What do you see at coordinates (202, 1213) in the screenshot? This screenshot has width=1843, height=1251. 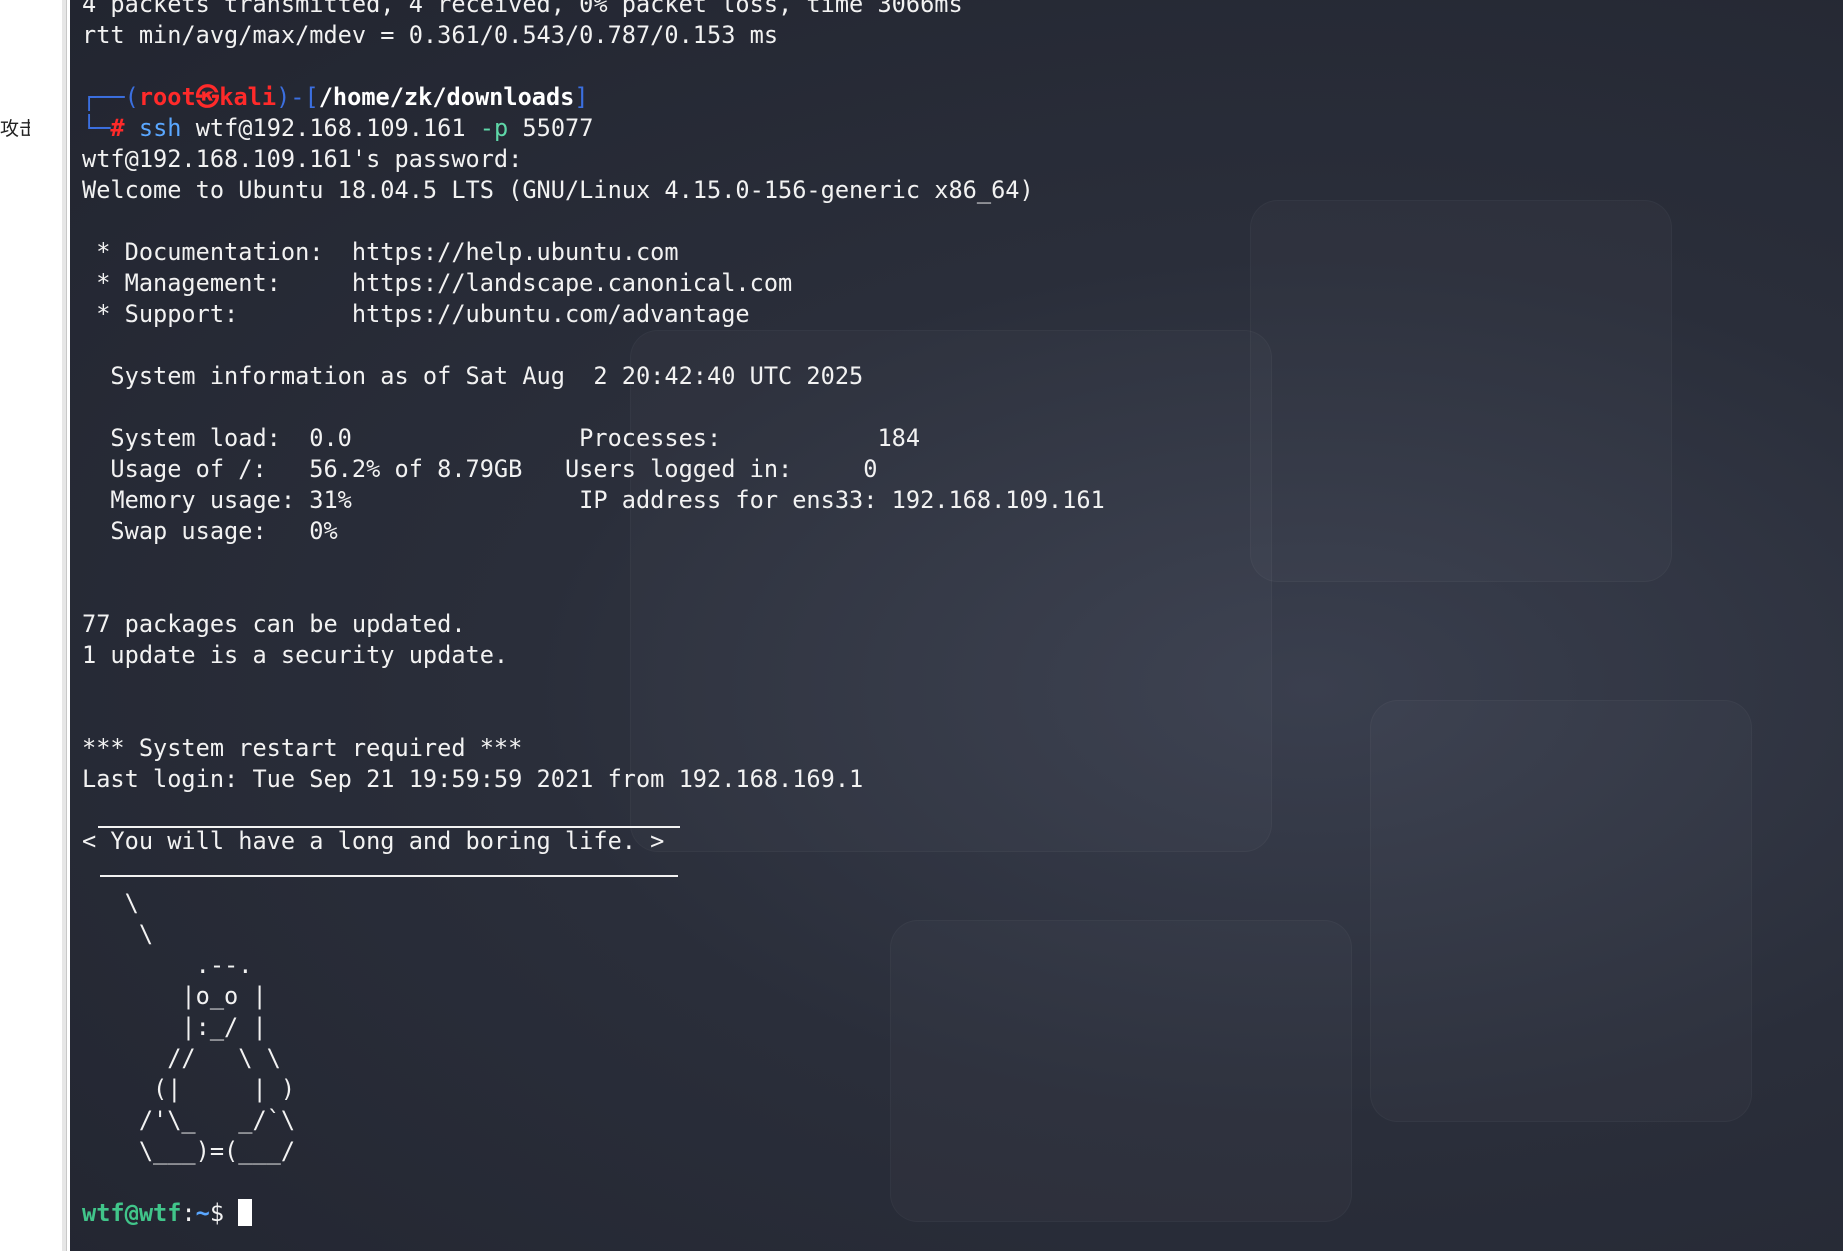 I see `remote-prompt-dir: ~` at bounding box center [202, 1213].